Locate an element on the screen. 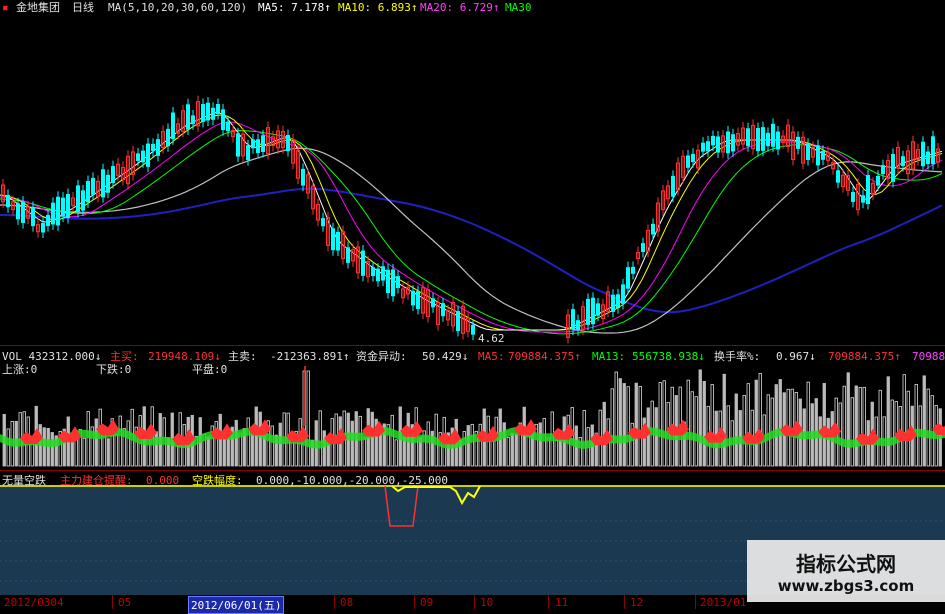 This screenshot has height=614, width=945. turnover-value: 0.967↓ is located at coordinates (796, 356).